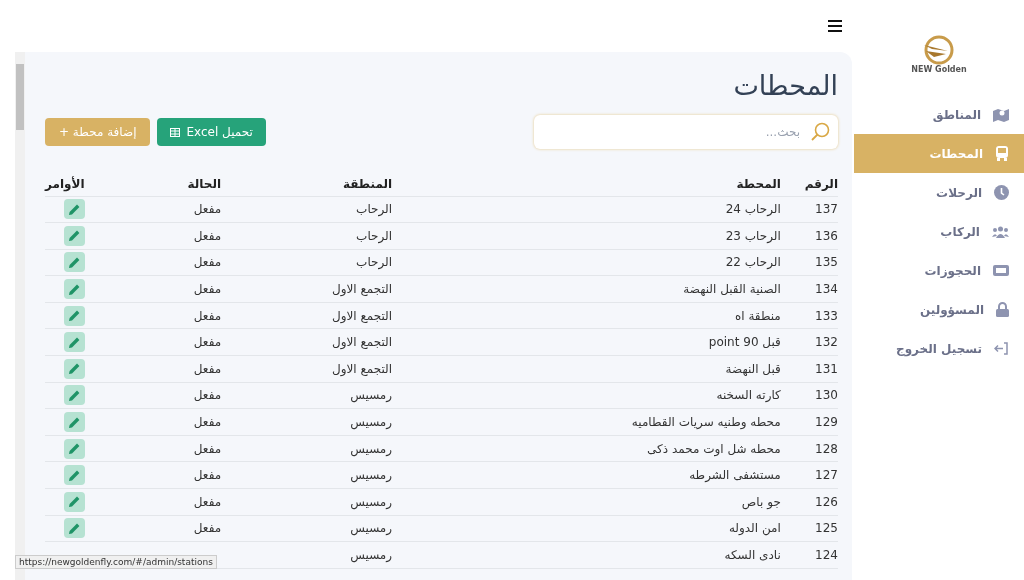 The image size is (1024, 580). What do you see at coordinates (1001, 348) in the screenshot?
I see `logout-icon` at bounding box center [1001, 348].